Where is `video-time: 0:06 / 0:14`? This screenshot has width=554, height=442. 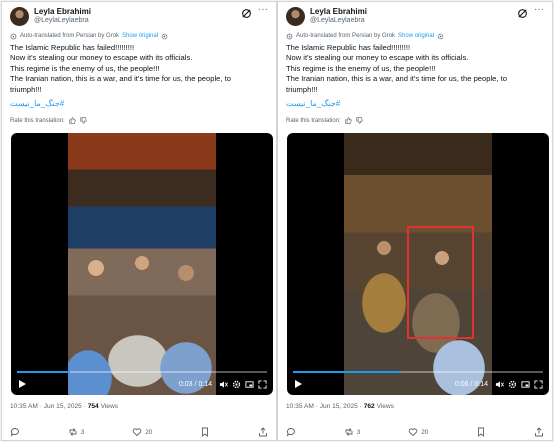
video-time: 0:06 / 0:14 is located at coordinates (471, 384).